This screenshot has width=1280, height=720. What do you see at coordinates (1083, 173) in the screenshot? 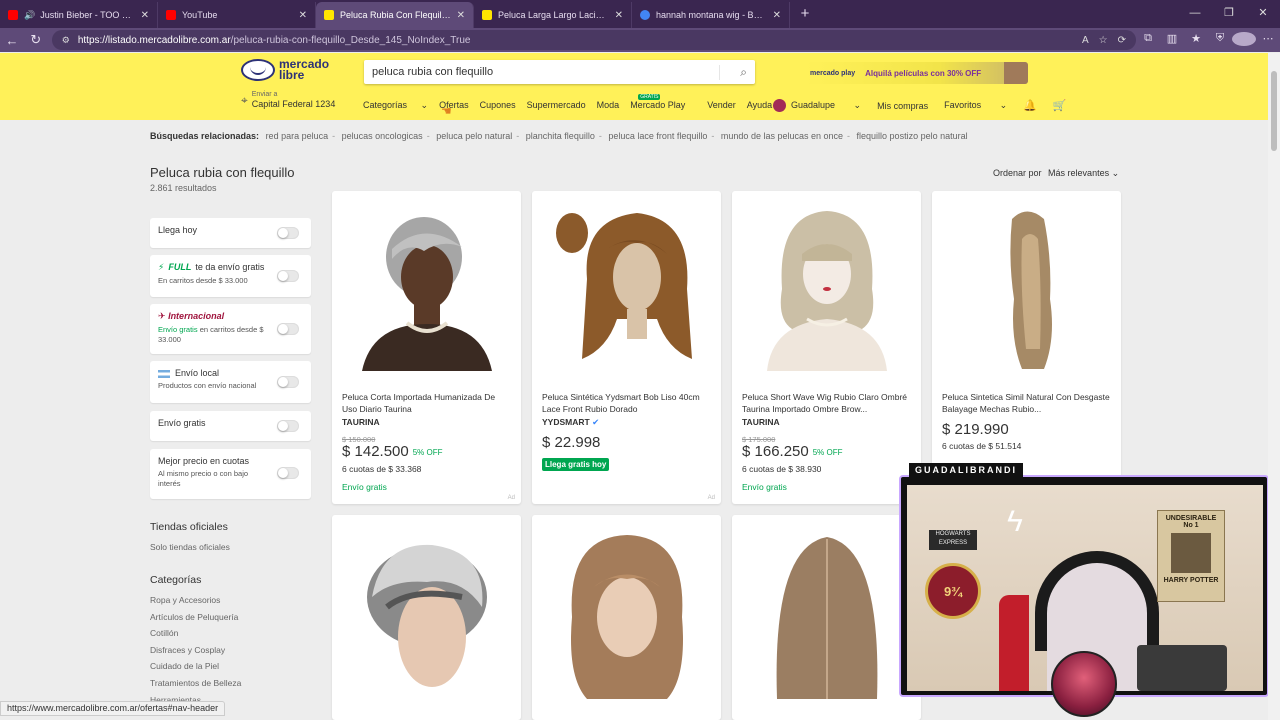
I see `sort-value: Más relevantes ⌄` at bounding box center [1083, 173].